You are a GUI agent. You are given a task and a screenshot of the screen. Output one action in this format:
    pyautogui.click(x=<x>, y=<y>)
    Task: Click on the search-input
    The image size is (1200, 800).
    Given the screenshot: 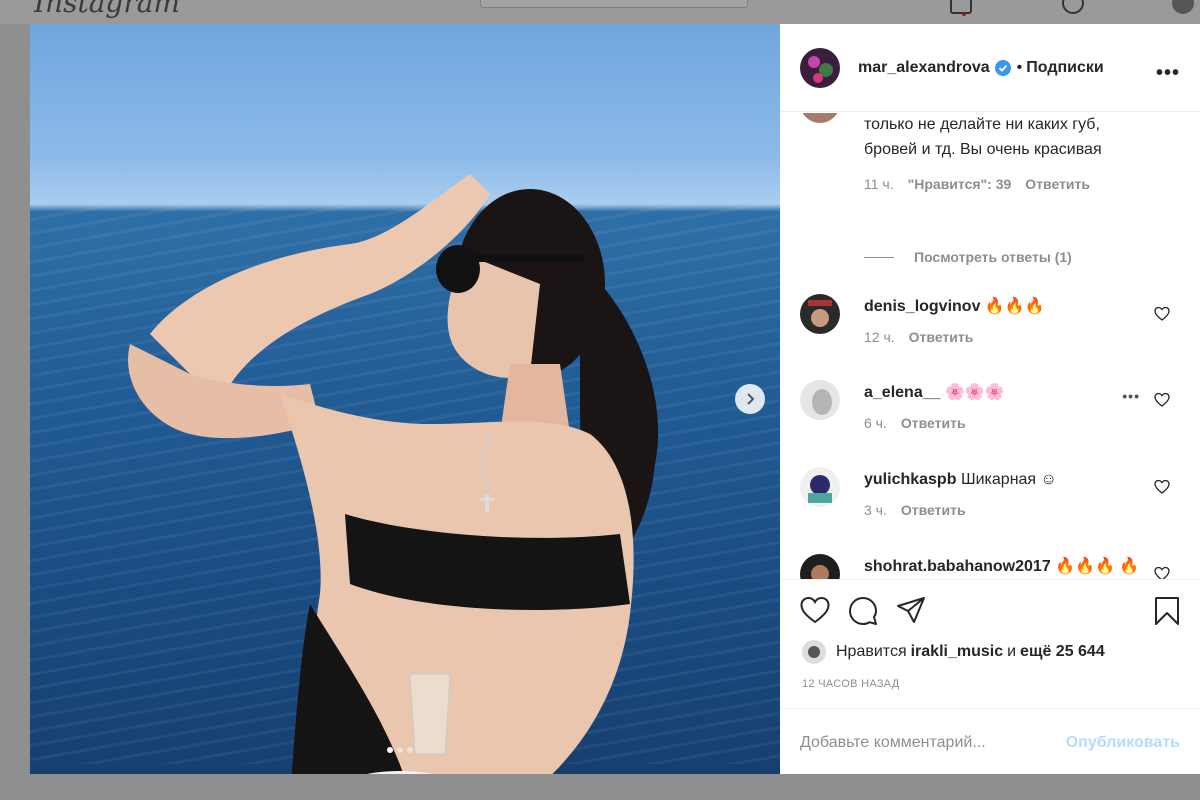 What is the action you would take?
    pyautogui.click(x=614, y=4)
    